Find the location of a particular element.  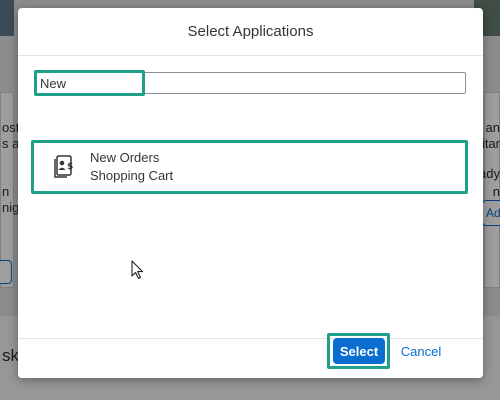

shopping-cart-document-icon: $ is located at coordinates (63, 166).